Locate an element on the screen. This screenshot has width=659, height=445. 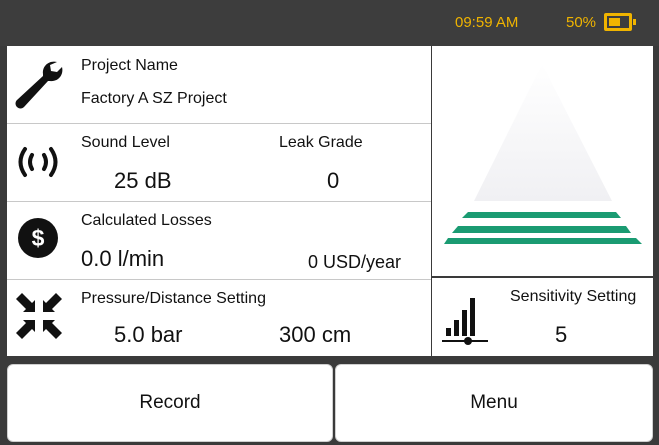
pressure-value: 5.0 bar is located at coordinates (148, 334).